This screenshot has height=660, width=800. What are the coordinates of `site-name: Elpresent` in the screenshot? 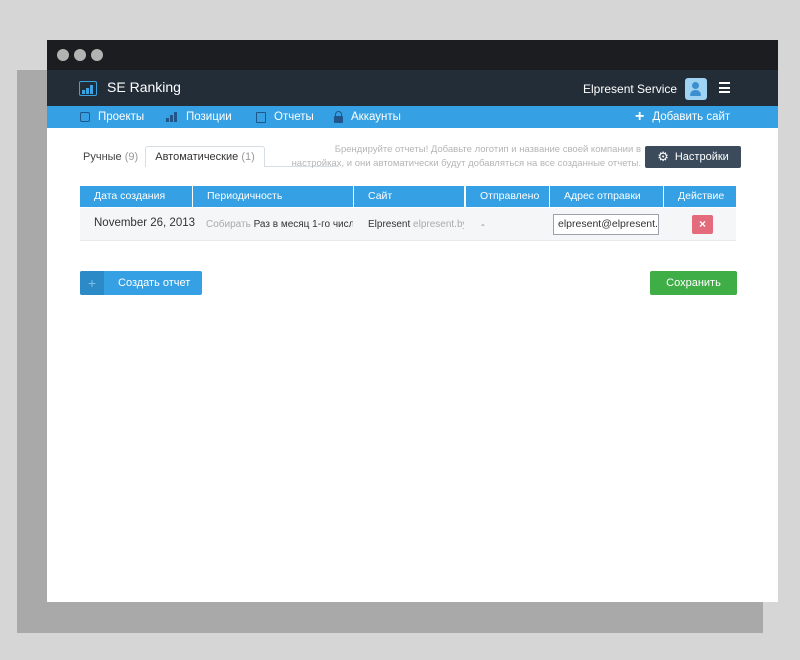 It's located at (389, 224).